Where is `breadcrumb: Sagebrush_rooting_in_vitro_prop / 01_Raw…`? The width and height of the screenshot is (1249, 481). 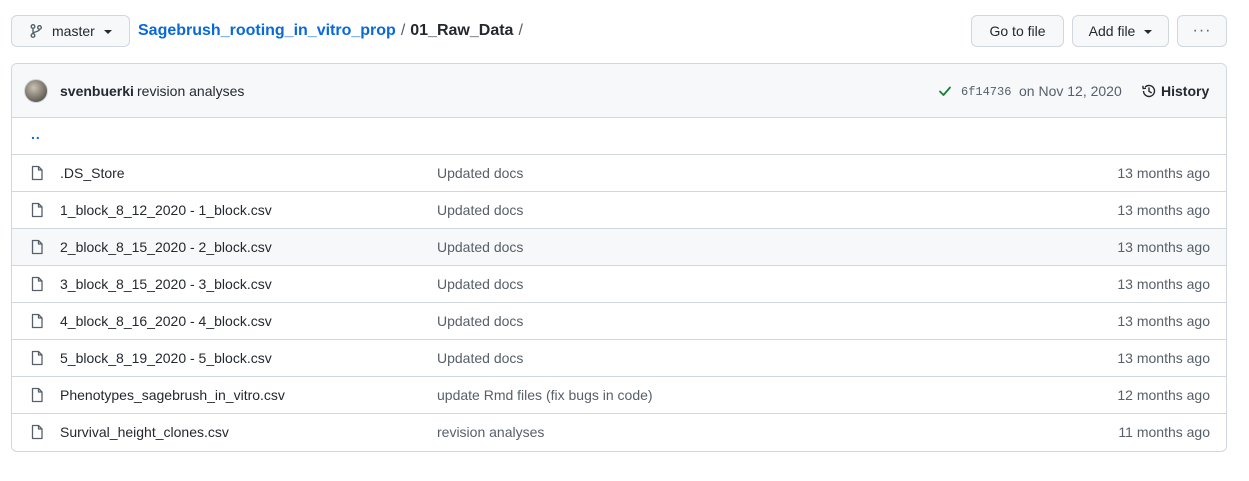 breadcrumb: Sagebrush_rooting_in_vitro_prop / 01_Raw… is located at coordinates (333, 31).